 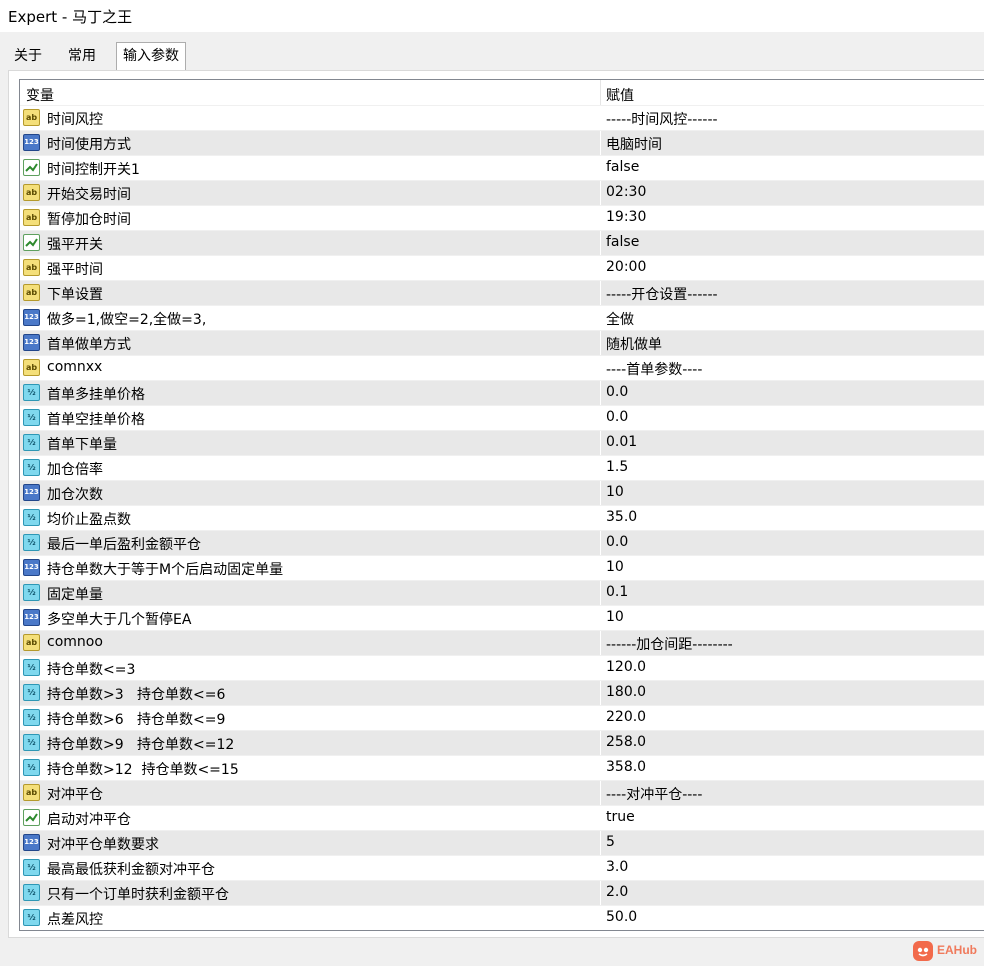 I want to click on column-header-variable: 变量, so click(x=40, y=95).